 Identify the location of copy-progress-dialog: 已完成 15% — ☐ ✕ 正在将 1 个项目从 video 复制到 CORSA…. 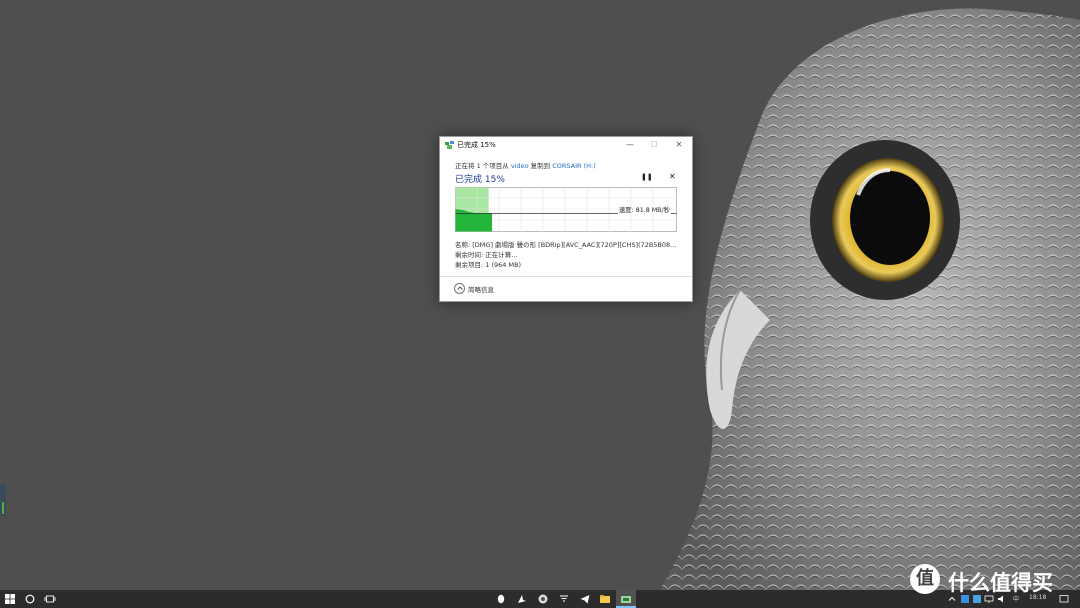
(566, 219).